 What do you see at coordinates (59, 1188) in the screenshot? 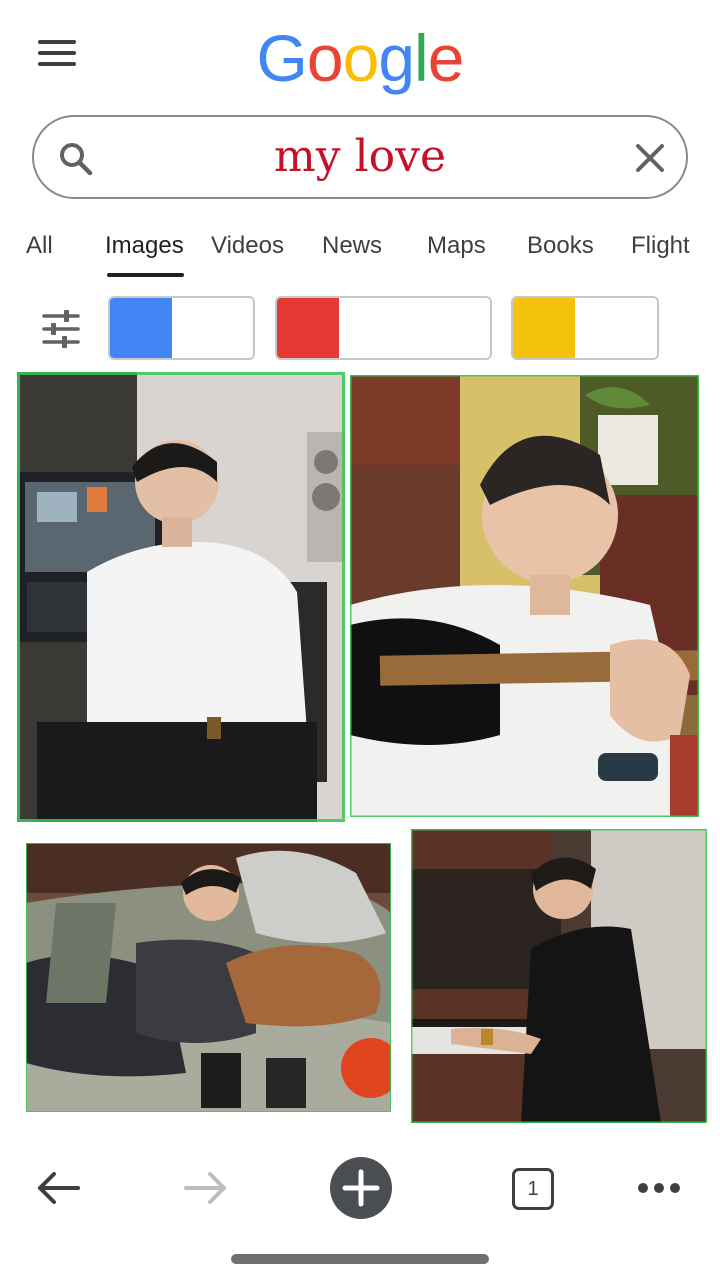
I see `back-arrow-icon` at bounding box center [59, 1188].